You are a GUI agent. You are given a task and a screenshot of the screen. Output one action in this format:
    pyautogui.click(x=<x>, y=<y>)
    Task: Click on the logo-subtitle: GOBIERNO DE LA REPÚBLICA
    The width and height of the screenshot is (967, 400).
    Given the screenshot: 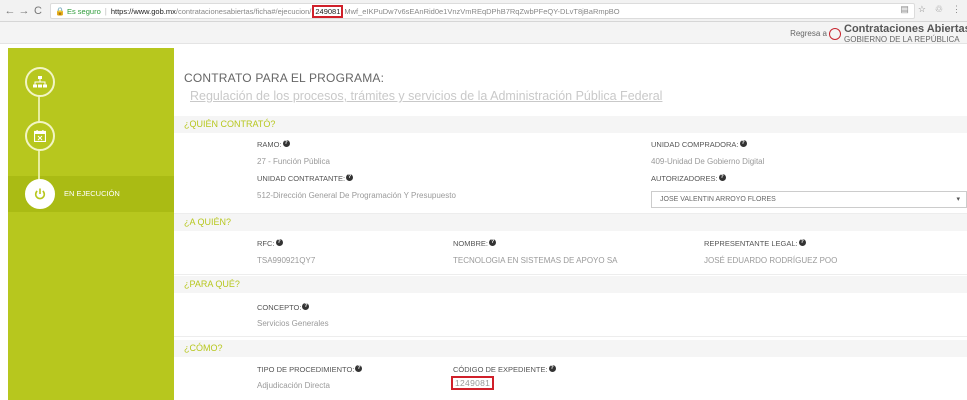 What is the action you would take?
    pyautogui.click(x=902, y=39)
    